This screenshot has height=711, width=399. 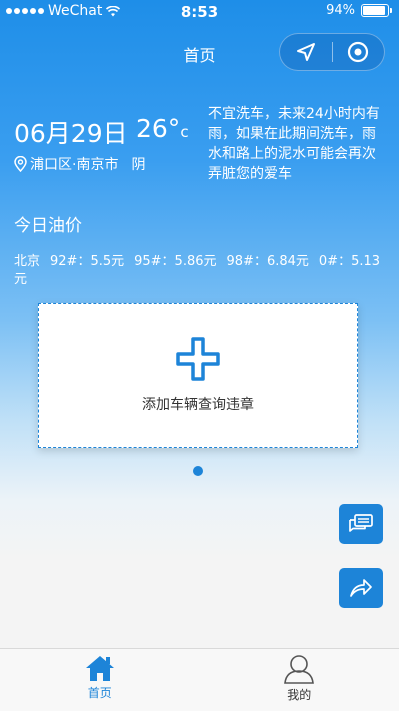 What do you see at coordinates (71, 133) in the screenshot?
I see `weather-date: 06月29日` at bounding box center [71, 133].